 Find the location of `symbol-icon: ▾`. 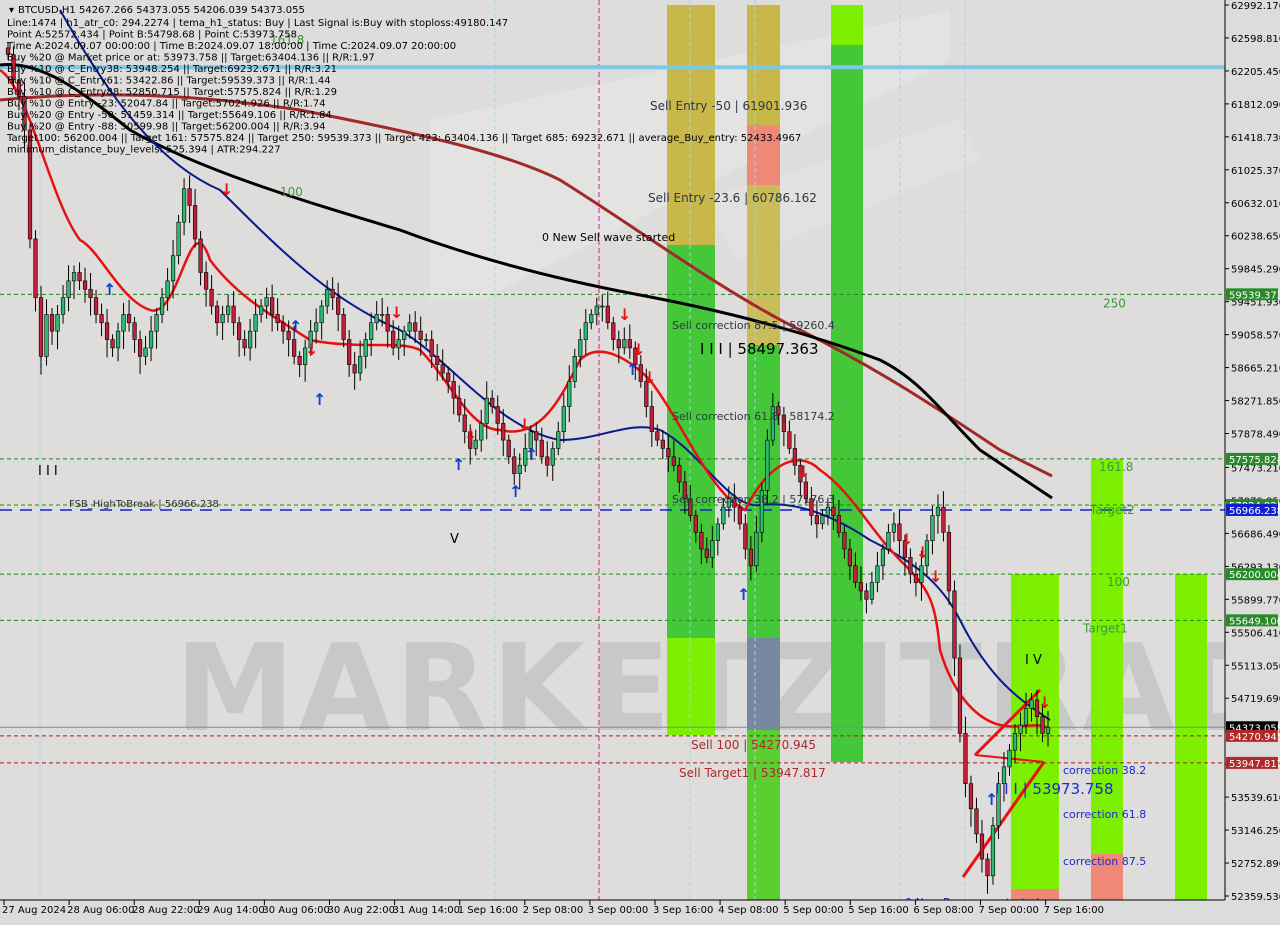

symbol-icon: ▾ is located at coordinates (11, 10).